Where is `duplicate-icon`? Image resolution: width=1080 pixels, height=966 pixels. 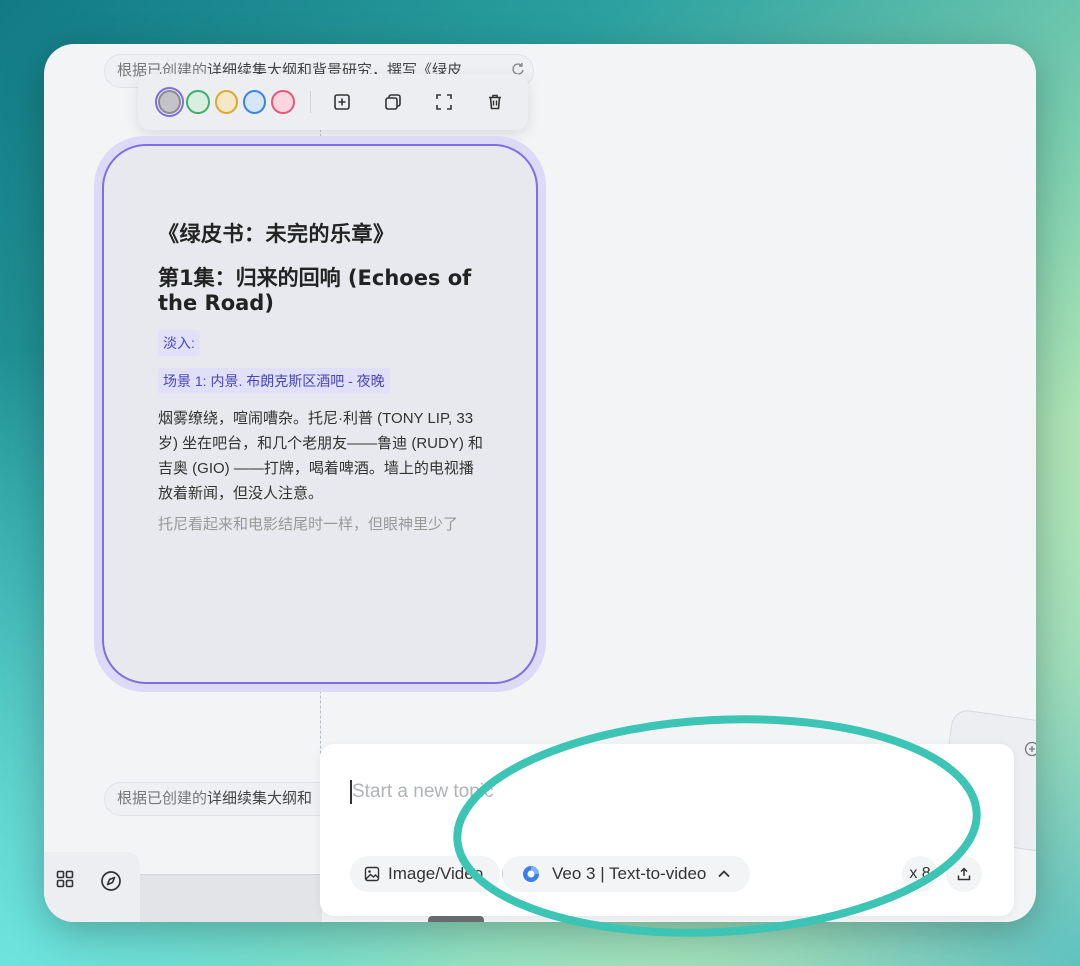
duplicate-icon is located at coordinates (393, 102).